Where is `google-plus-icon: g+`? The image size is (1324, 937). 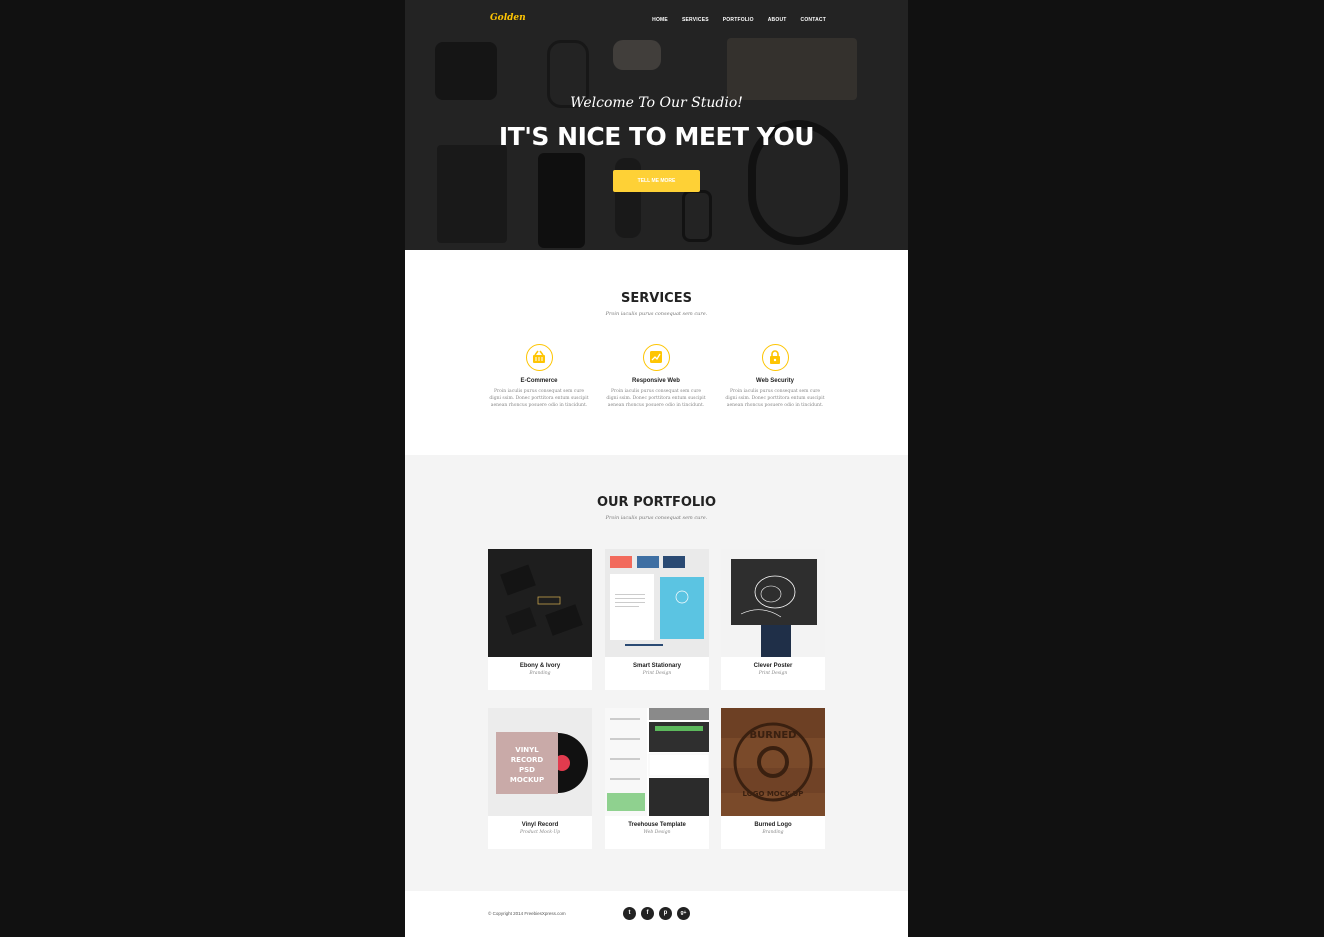
google-plus-icon: g+ is located at coordinates (683, 913).